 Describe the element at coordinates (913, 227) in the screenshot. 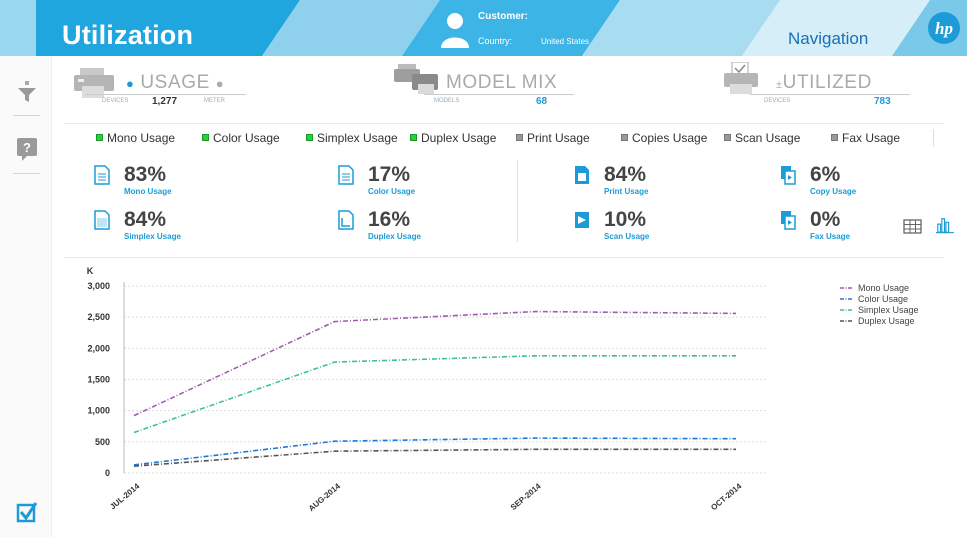

I see `table-view-icon` at that location.